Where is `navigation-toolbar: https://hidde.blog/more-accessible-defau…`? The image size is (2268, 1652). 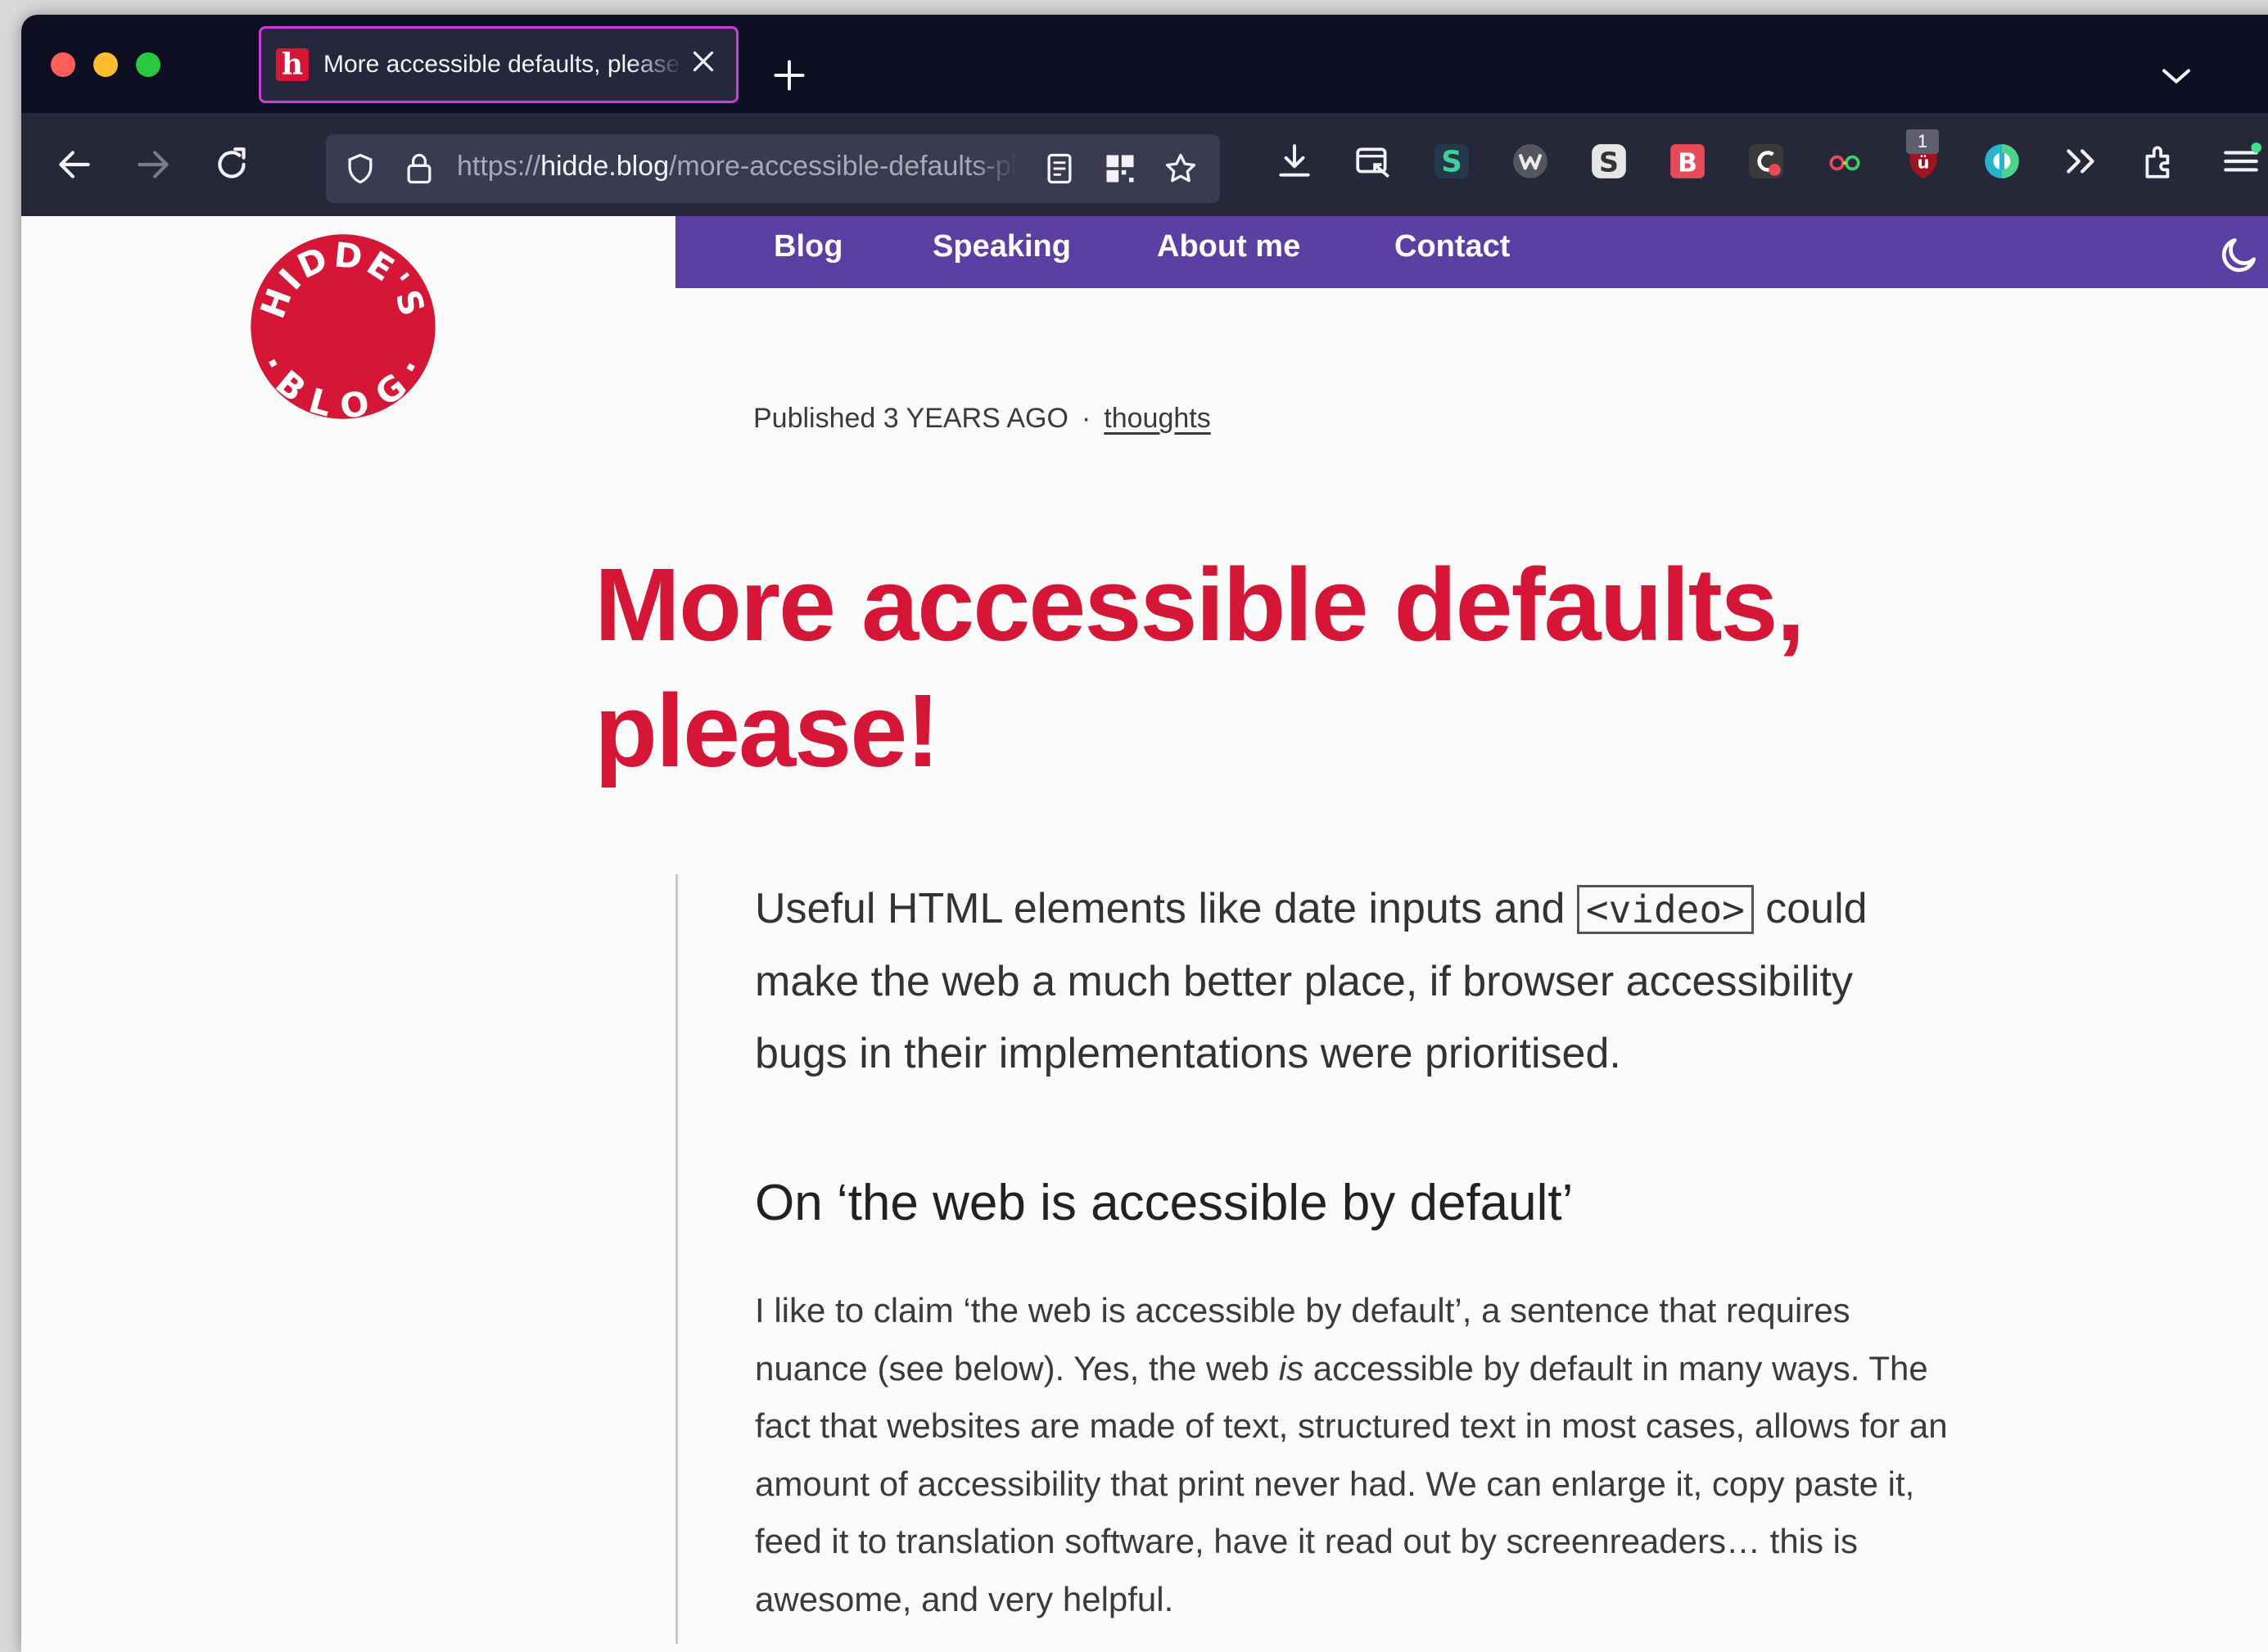 navigation-toolbar: https://hidde.blog/more-accessible-defau… is located at coordinates (1144, 164).